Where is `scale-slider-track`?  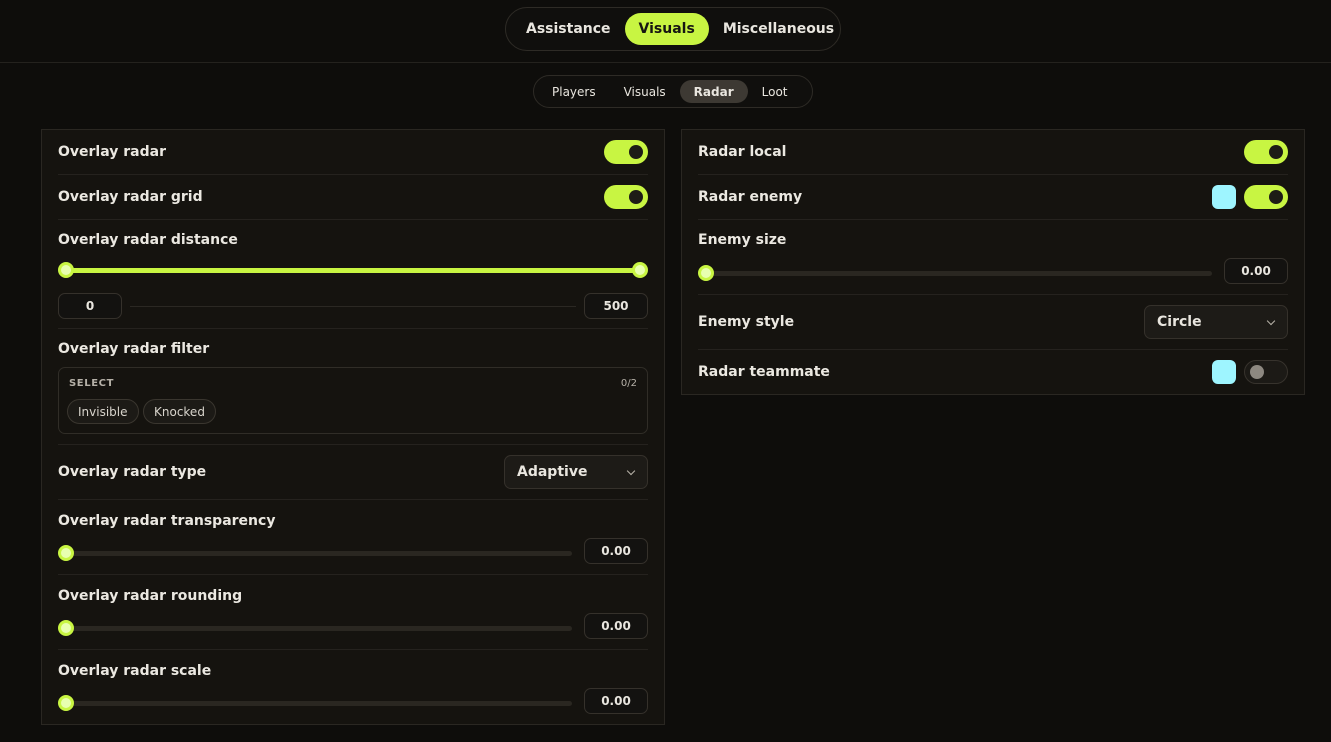
scale-slider-track is located at coordinates (319, 703).